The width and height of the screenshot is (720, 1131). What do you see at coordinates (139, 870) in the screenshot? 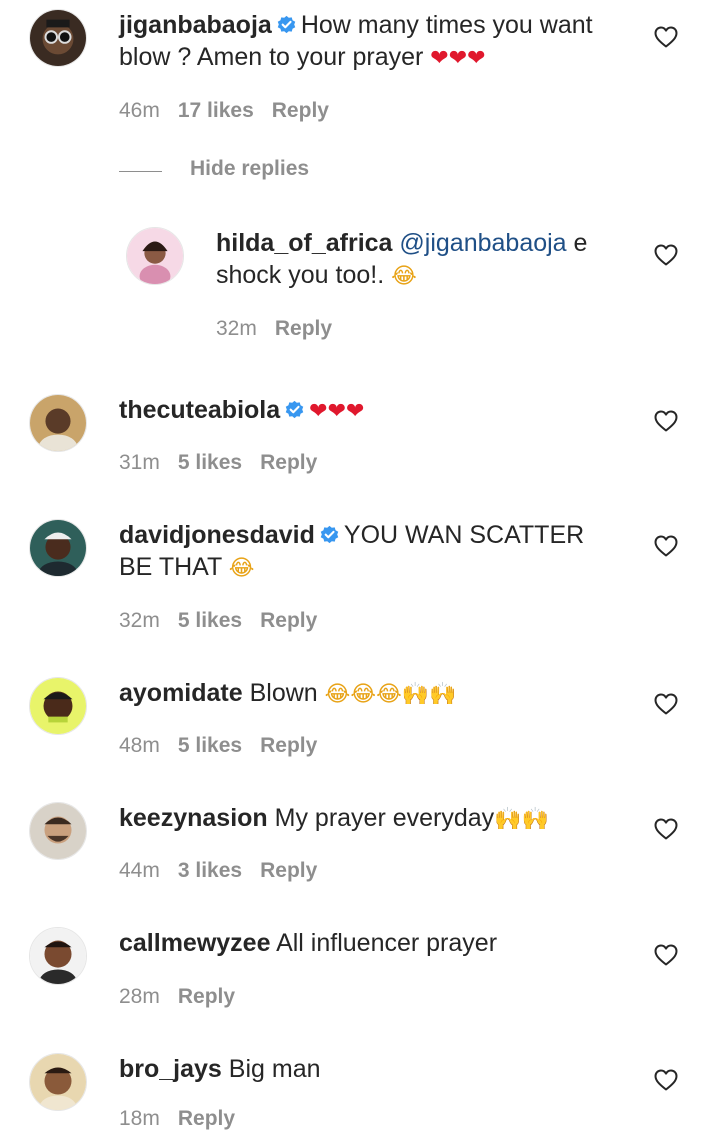
I see `comment-time: 44m` at bounding box center [139, 870].